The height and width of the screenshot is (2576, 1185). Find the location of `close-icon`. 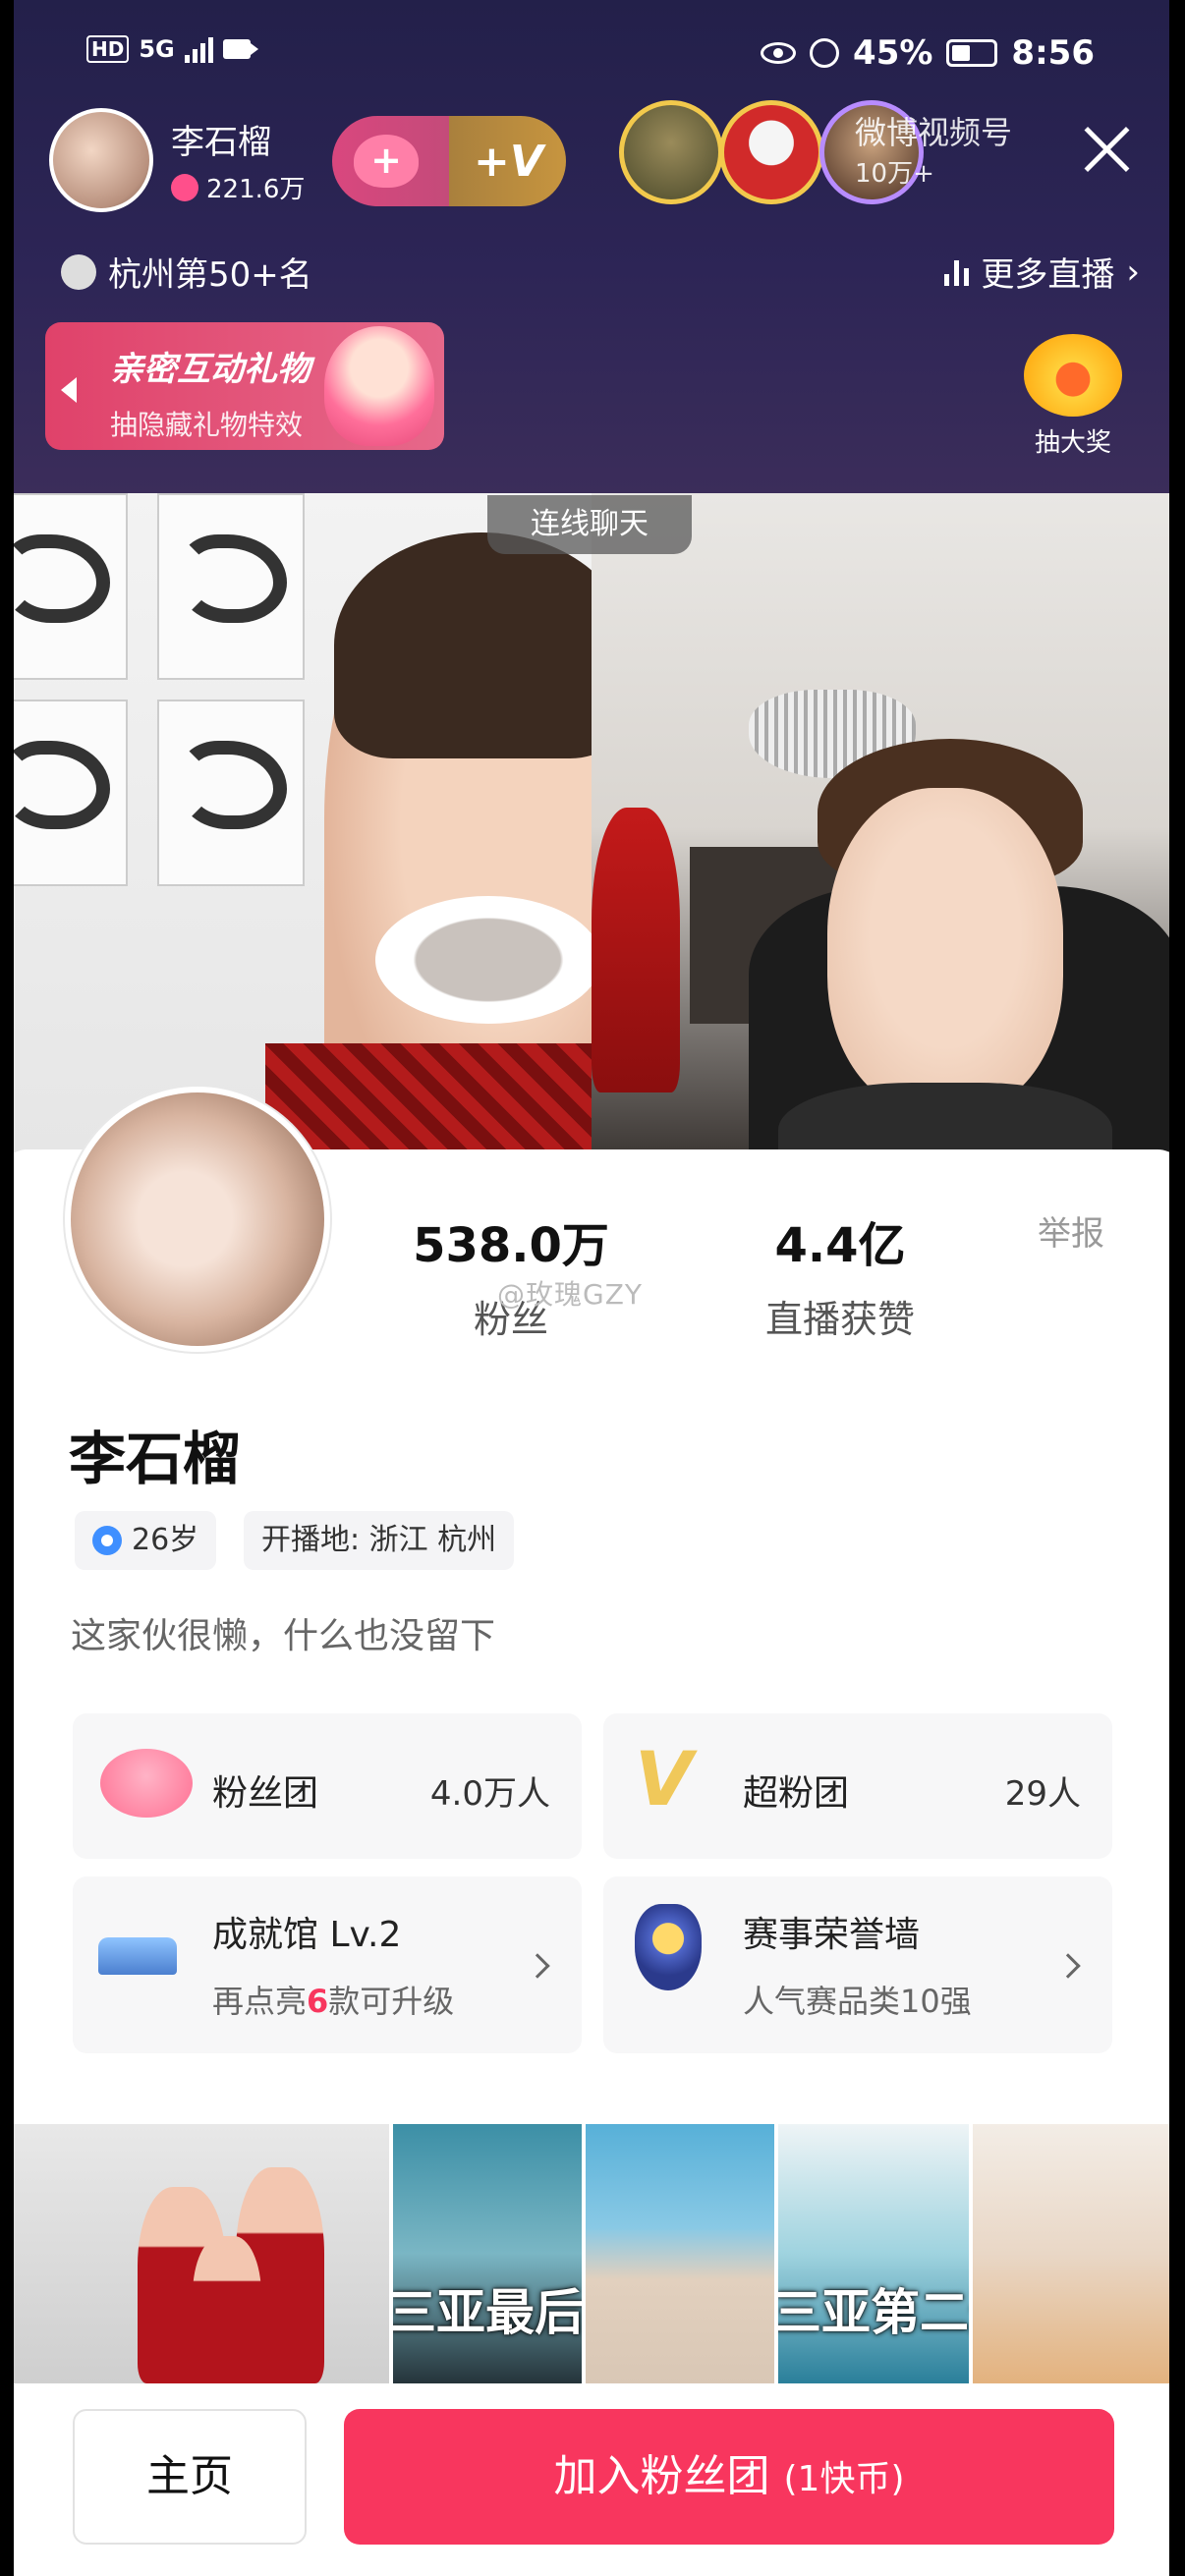

close-icon is located at coordinates (1107, 149).